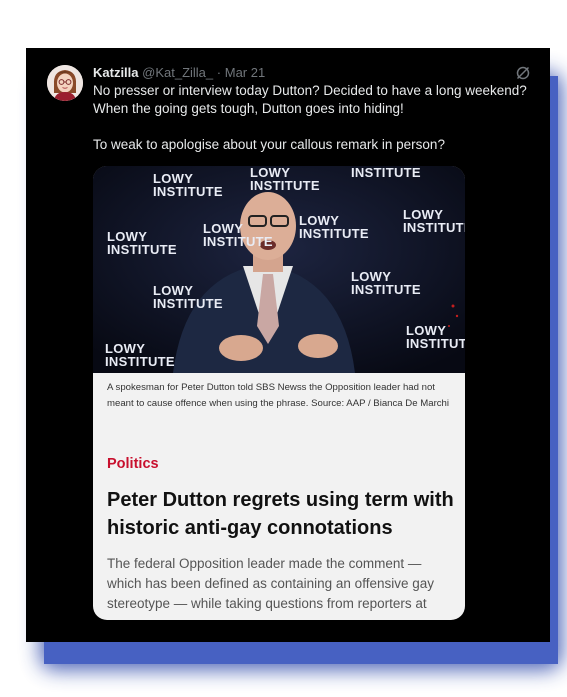 The height and width of the screenshot is (697, 567). What do you see at coordinates (523, 73) in the screenshot?
I see `grok-icon` at bounding box center [523, 73].